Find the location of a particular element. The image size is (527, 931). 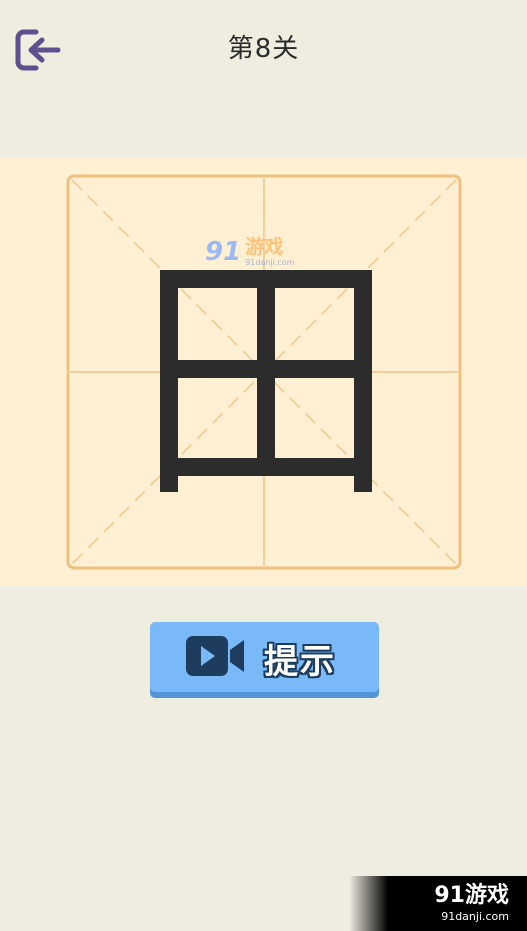

video-camera-icon is located at coordinates (215, 656).